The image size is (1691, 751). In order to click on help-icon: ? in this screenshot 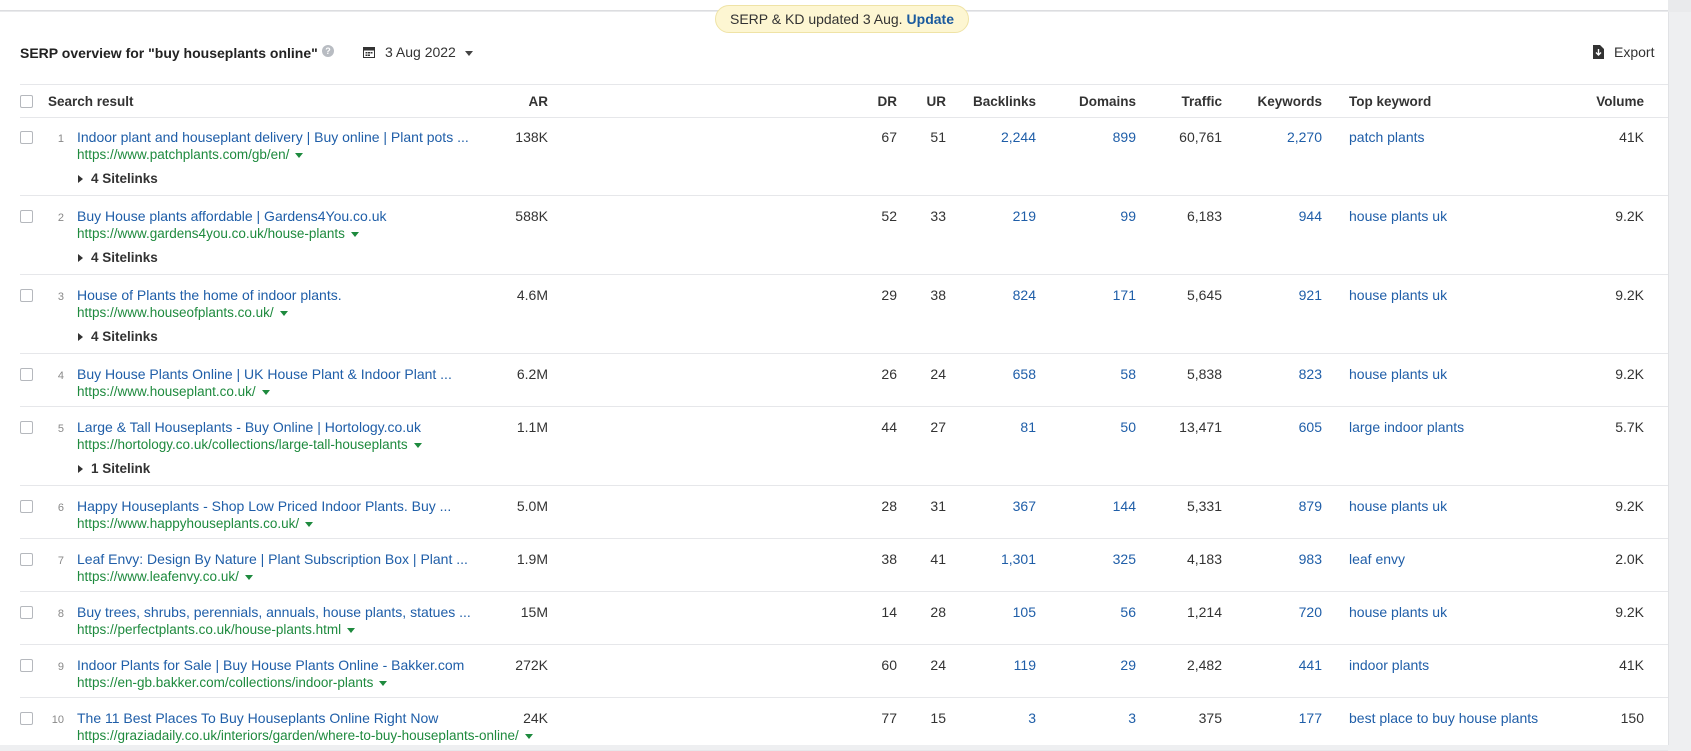, I will do `click(328, 51)`.